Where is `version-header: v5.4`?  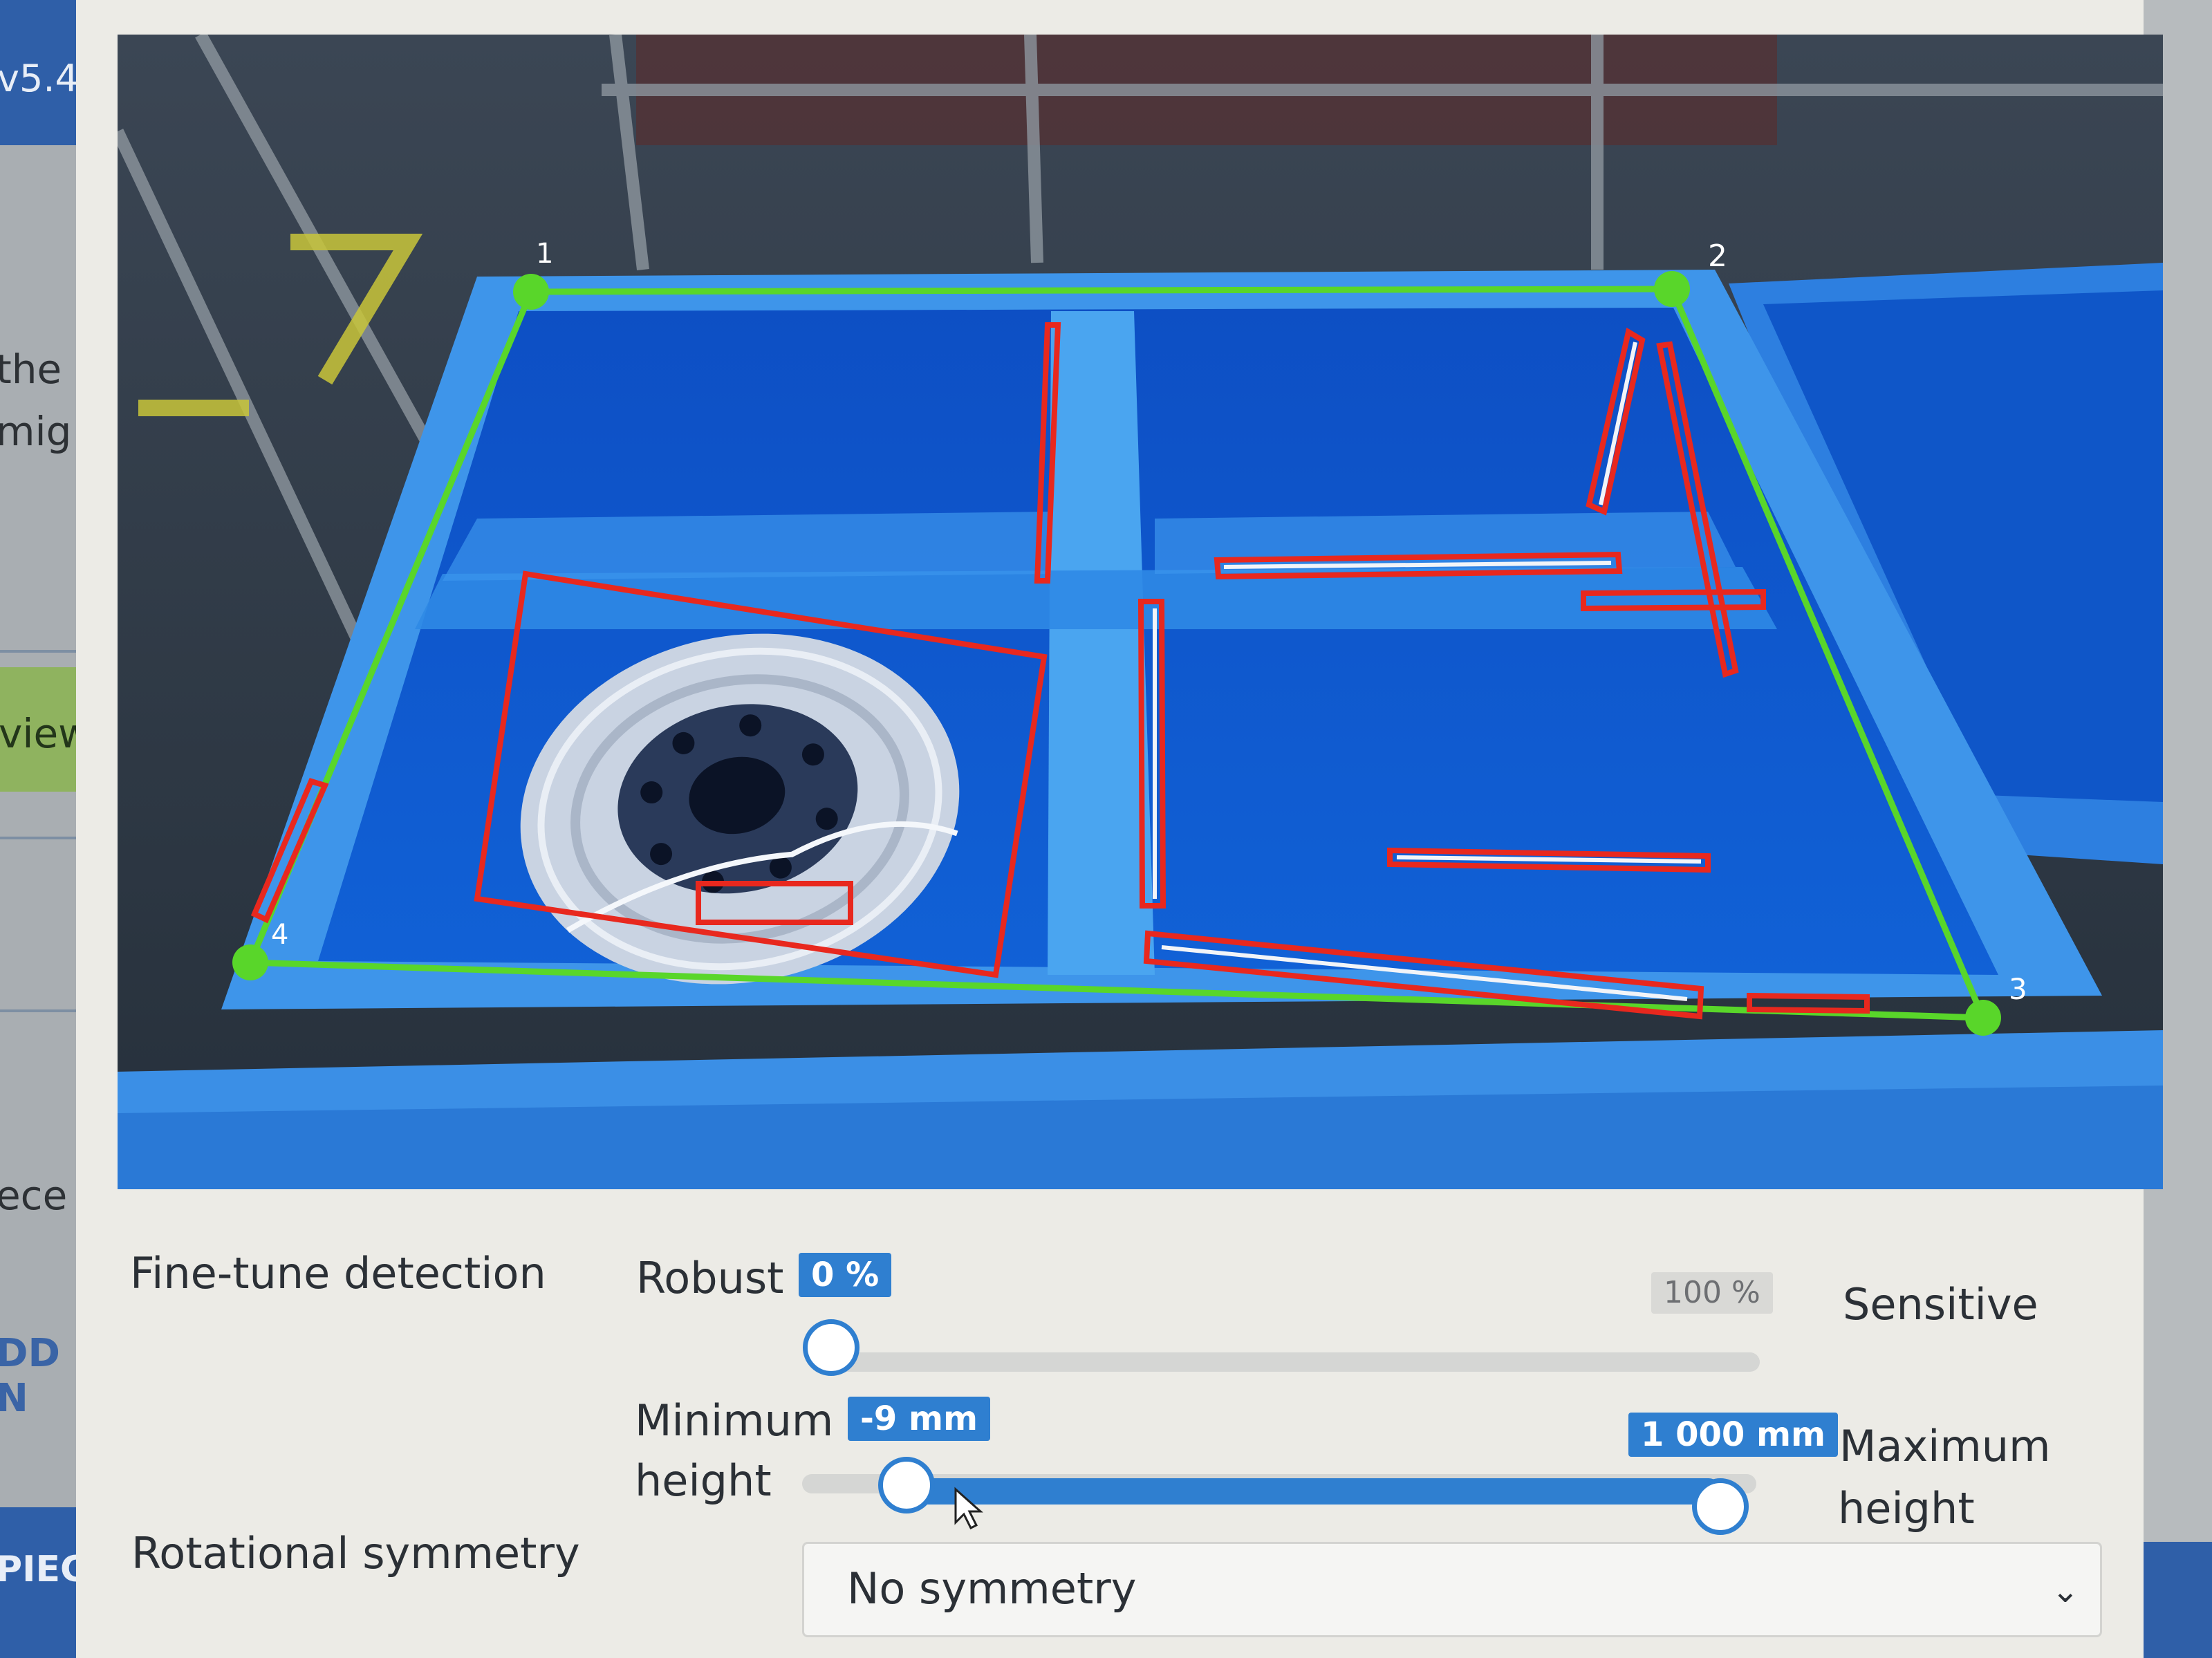 version-header: v5.4 is located at coordinates (39, 72).